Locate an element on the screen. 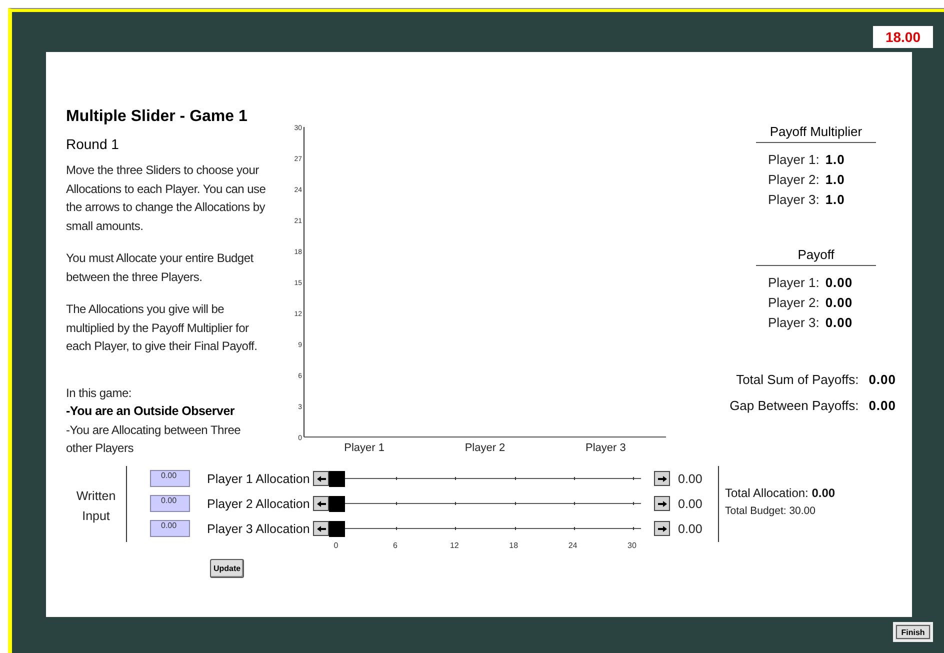  allocation-label: Player 2 Allocation is located at coordinates (257, 503).